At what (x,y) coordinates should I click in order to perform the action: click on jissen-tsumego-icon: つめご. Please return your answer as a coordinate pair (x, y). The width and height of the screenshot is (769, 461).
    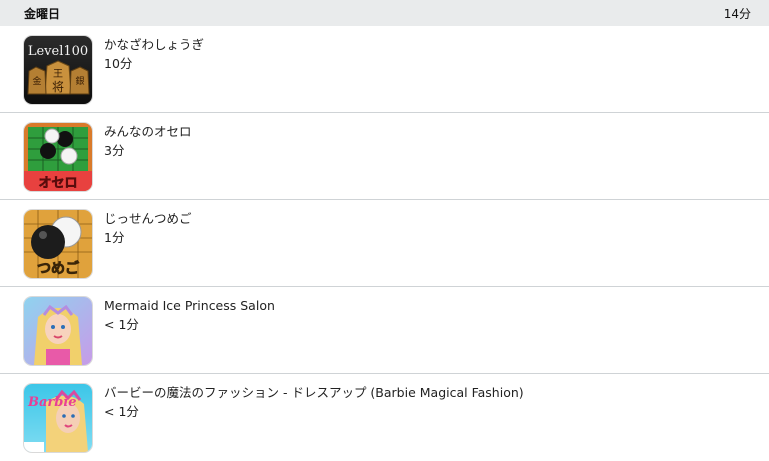
    Looking at the image, I should click on (58, 244).